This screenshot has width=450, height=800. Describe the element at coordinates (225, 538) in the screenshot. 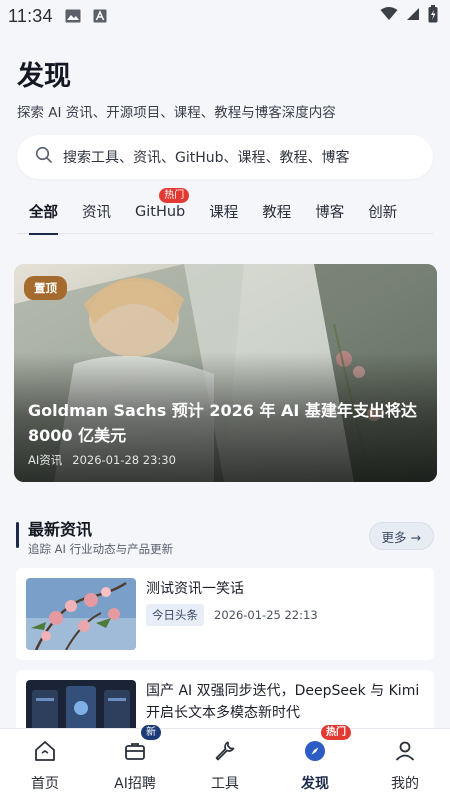

I see `latest-news-header: 最新资讯 追踪 AI 行业动态与产品更新 更多 →` at that location.